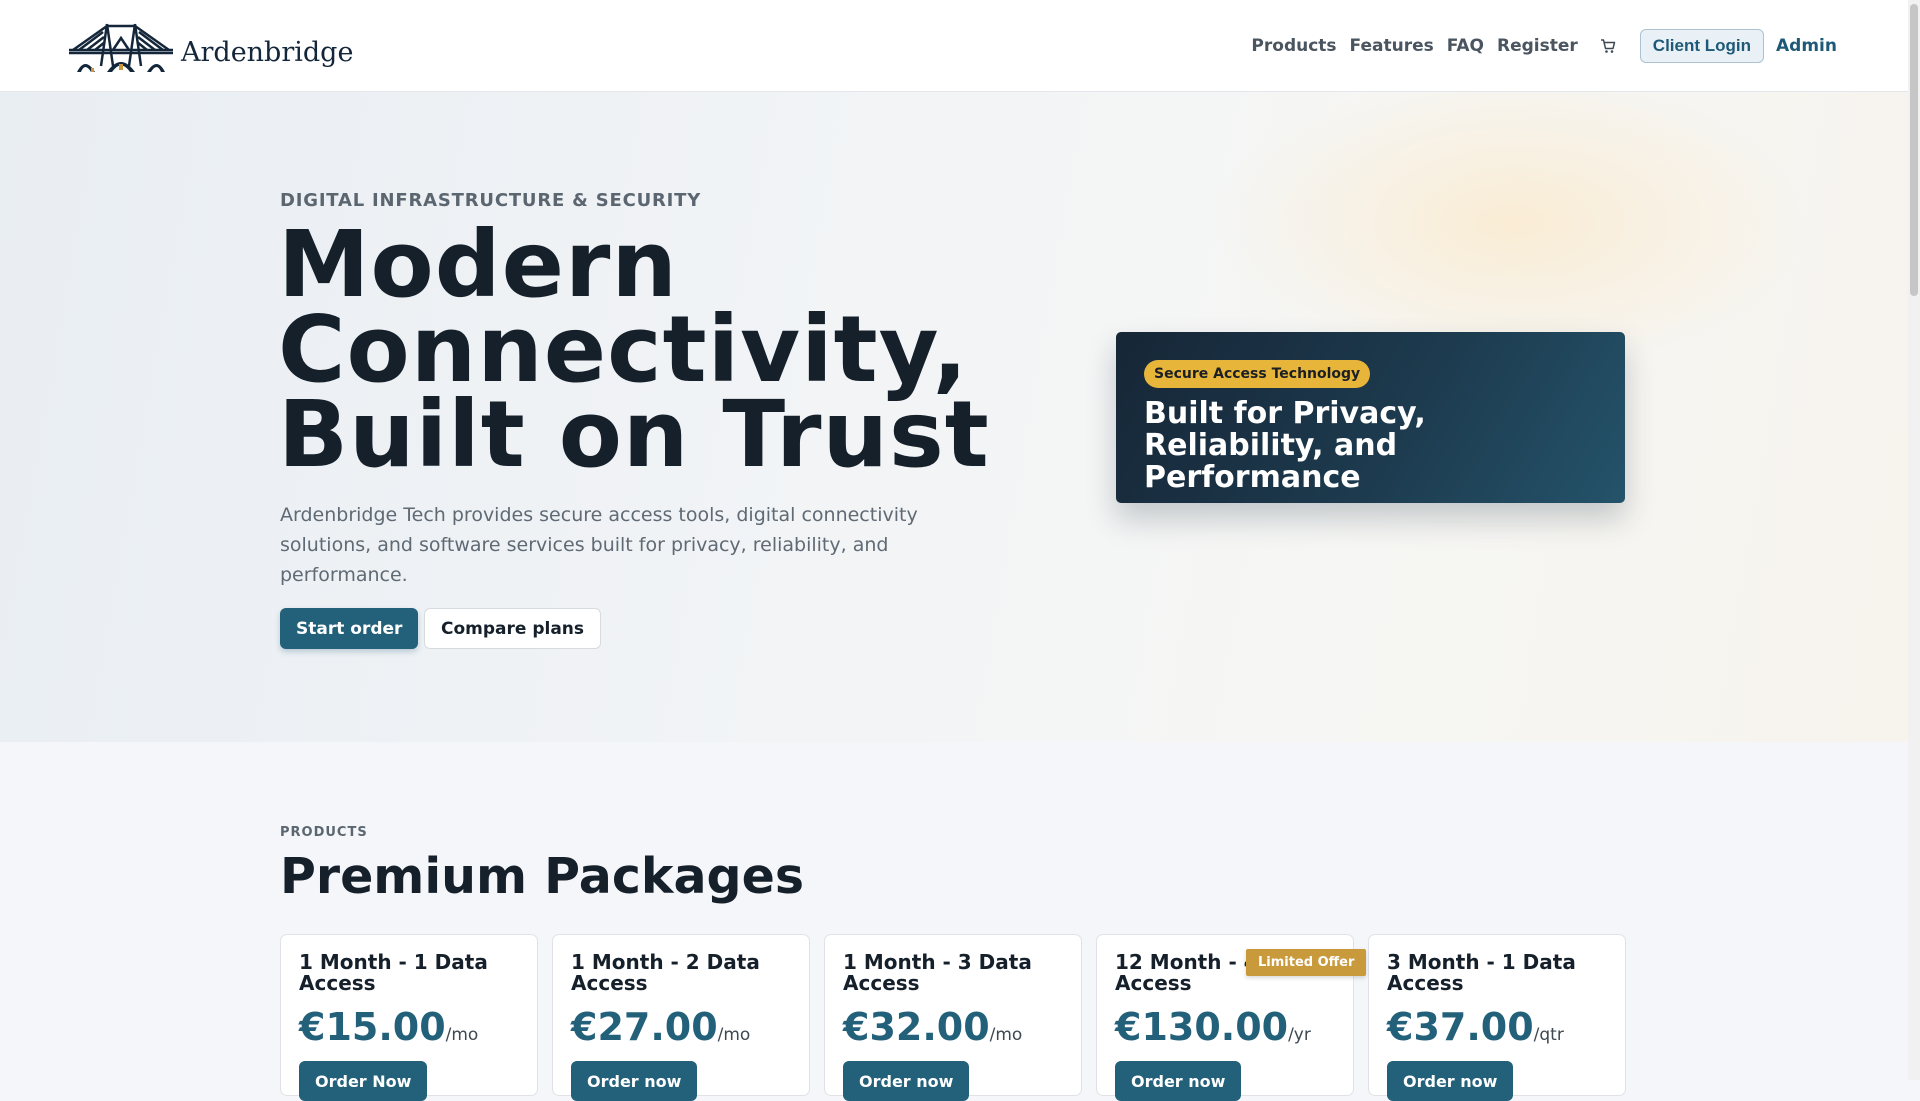 The height and width of the screenshot is (1101, 1920). I want to click on brand-logo: Ardenbridge, so click(210, 48).